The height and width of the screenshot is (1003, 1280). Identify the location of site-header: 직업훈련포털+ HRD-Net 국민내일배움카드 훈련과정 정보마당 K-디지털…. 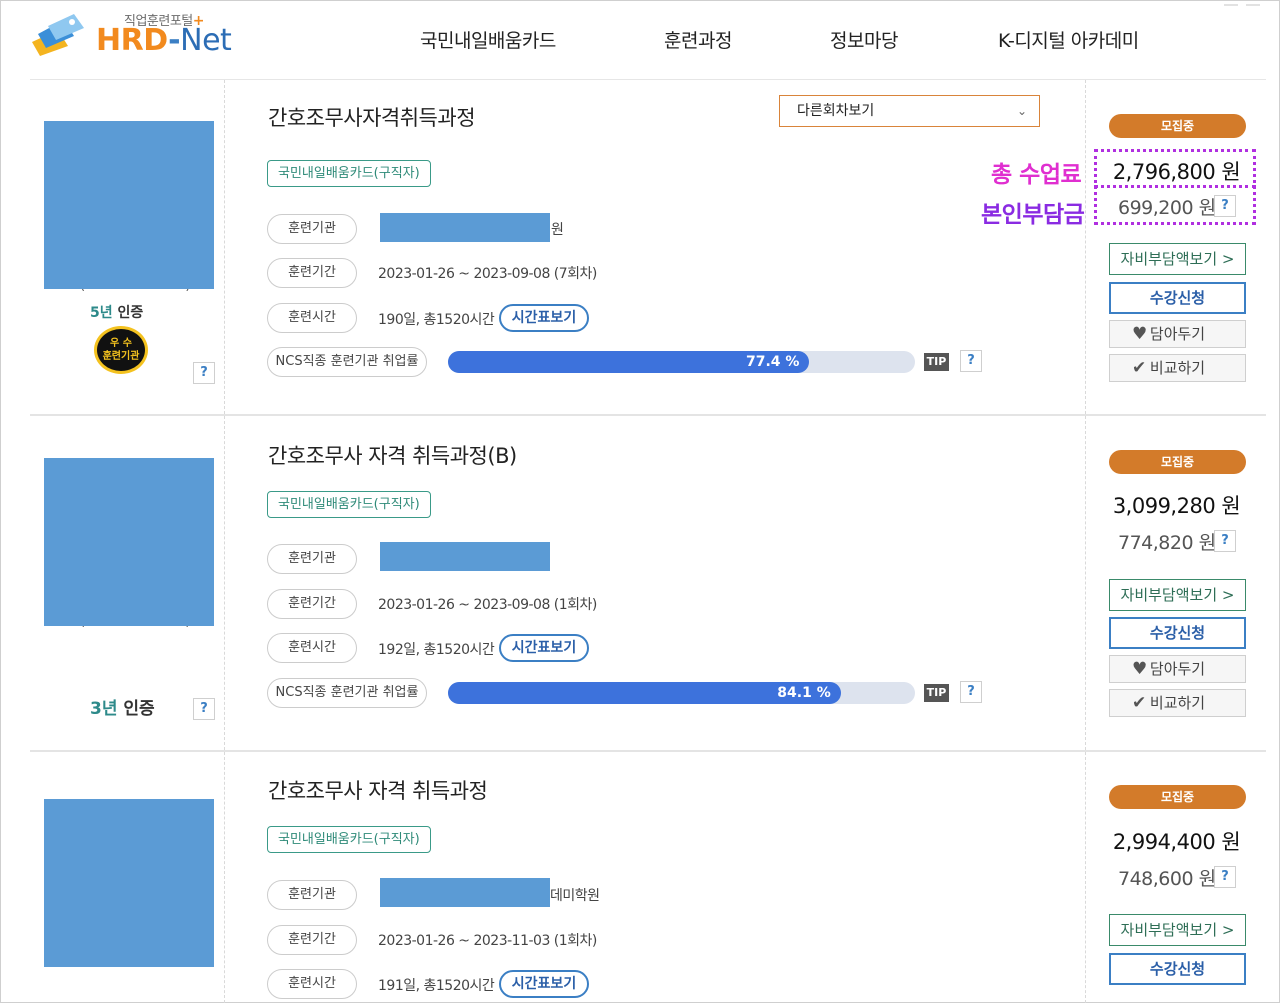
(640, 40).